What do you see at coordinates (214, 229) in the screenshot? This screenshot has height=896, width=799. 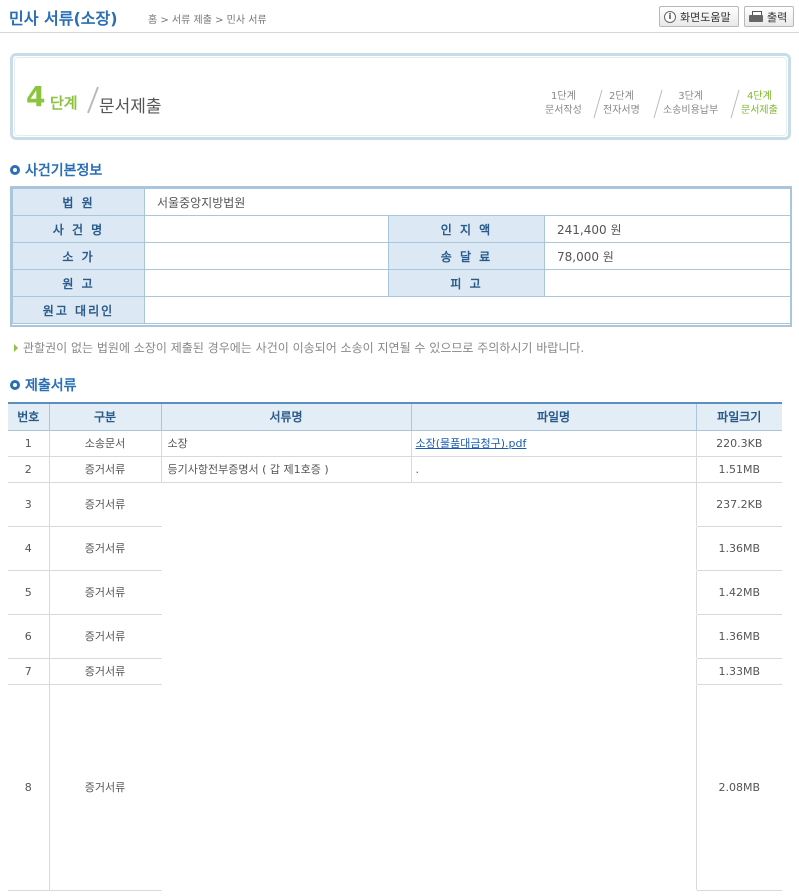 I see `case-name-value` at bounding box center [214, 229].